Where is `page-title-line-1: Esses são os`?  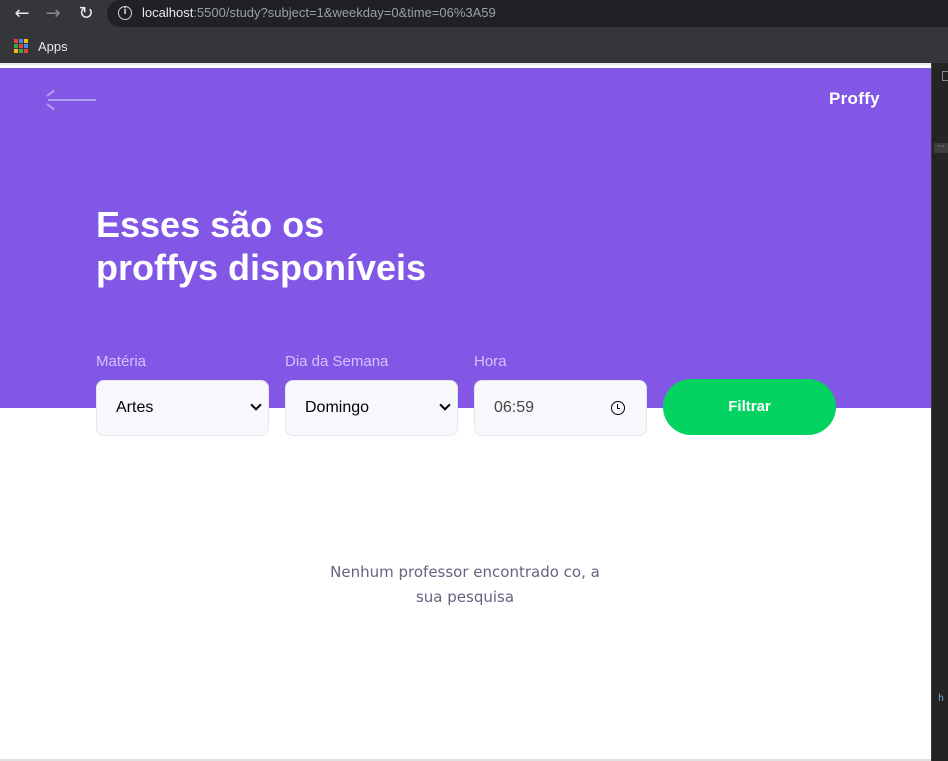
page-title-line-1: Esses são os is located at coordinates (210, 224).